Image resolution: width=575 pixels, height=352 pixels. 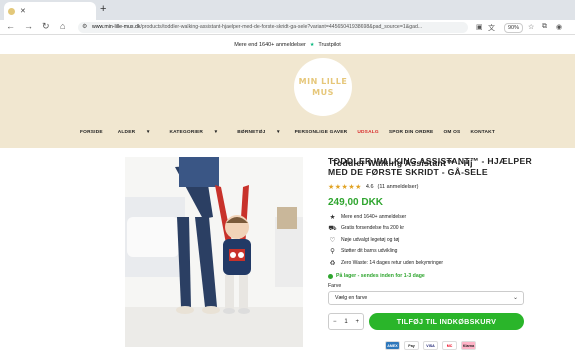 What do you see at coordinates (345, 187) in the screenshot?
I see `rating-stars-icon: ★★★★★` at bounding box center [345, 187].